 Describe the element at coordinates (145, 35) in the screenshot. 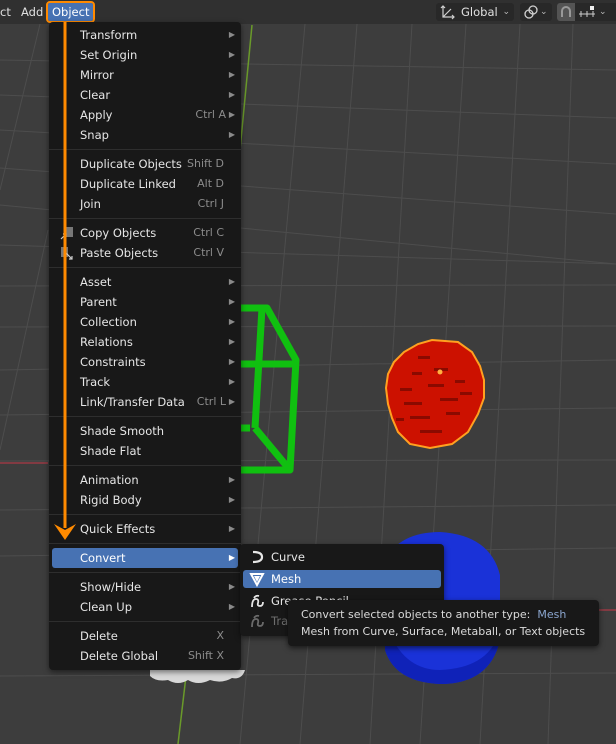

I see `menu-item-transform: Transform ▶` at that location.